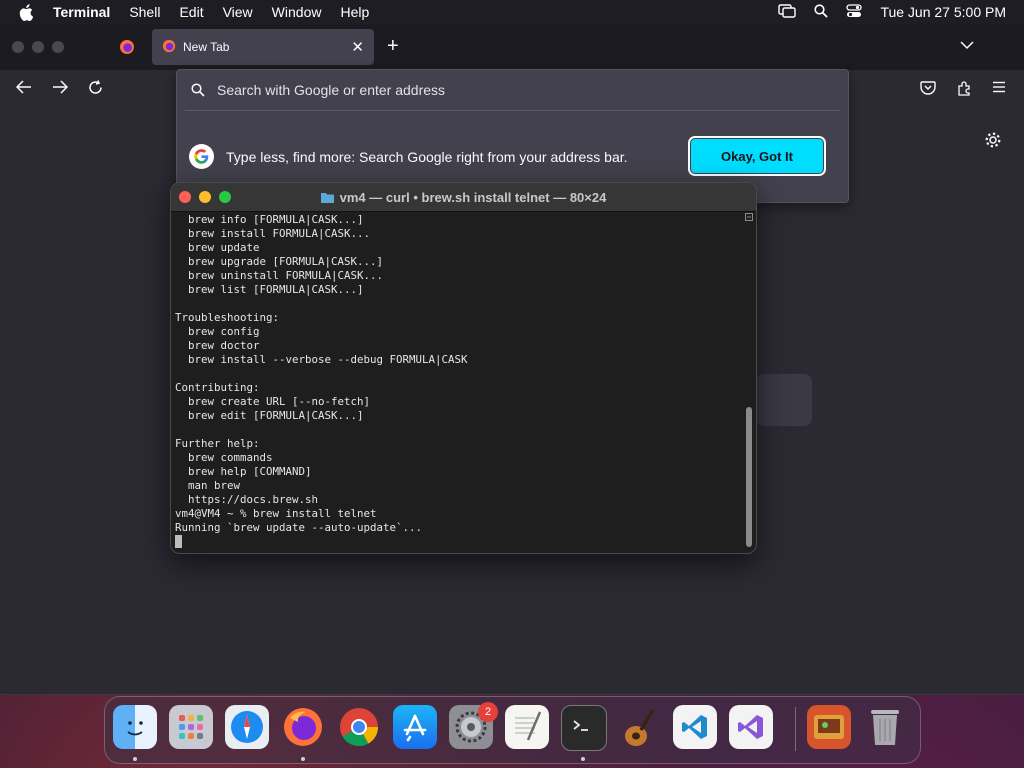 Image resolution: width=1024 pixels, height=768 pixels. I want to click on window-close-button, so click(18, 47).